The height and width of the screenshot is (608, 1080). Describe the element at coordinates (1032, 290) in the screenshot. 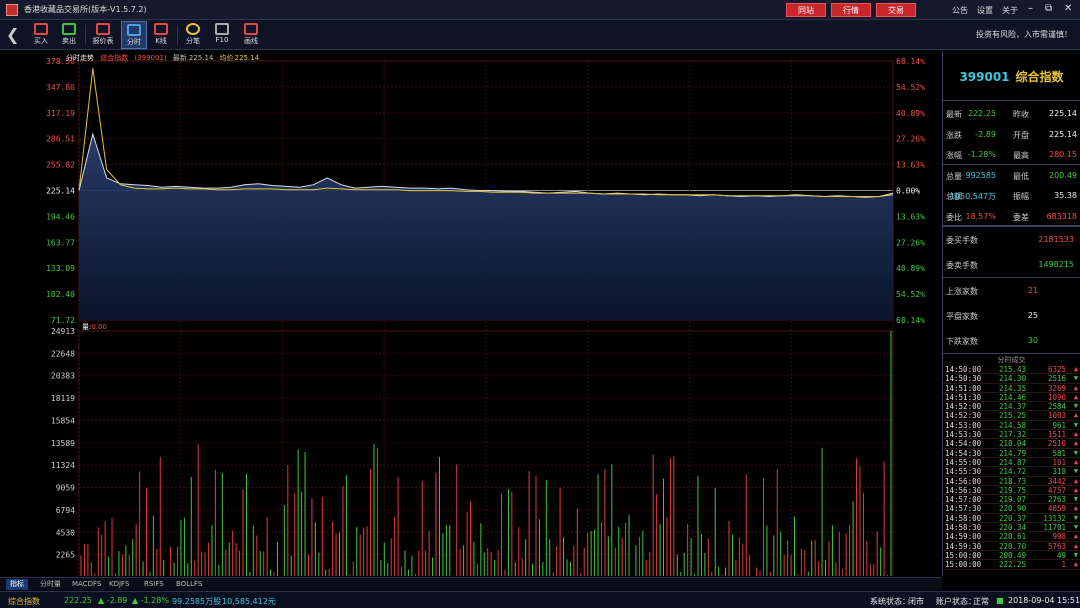

I see `count-value: 21` at that location.